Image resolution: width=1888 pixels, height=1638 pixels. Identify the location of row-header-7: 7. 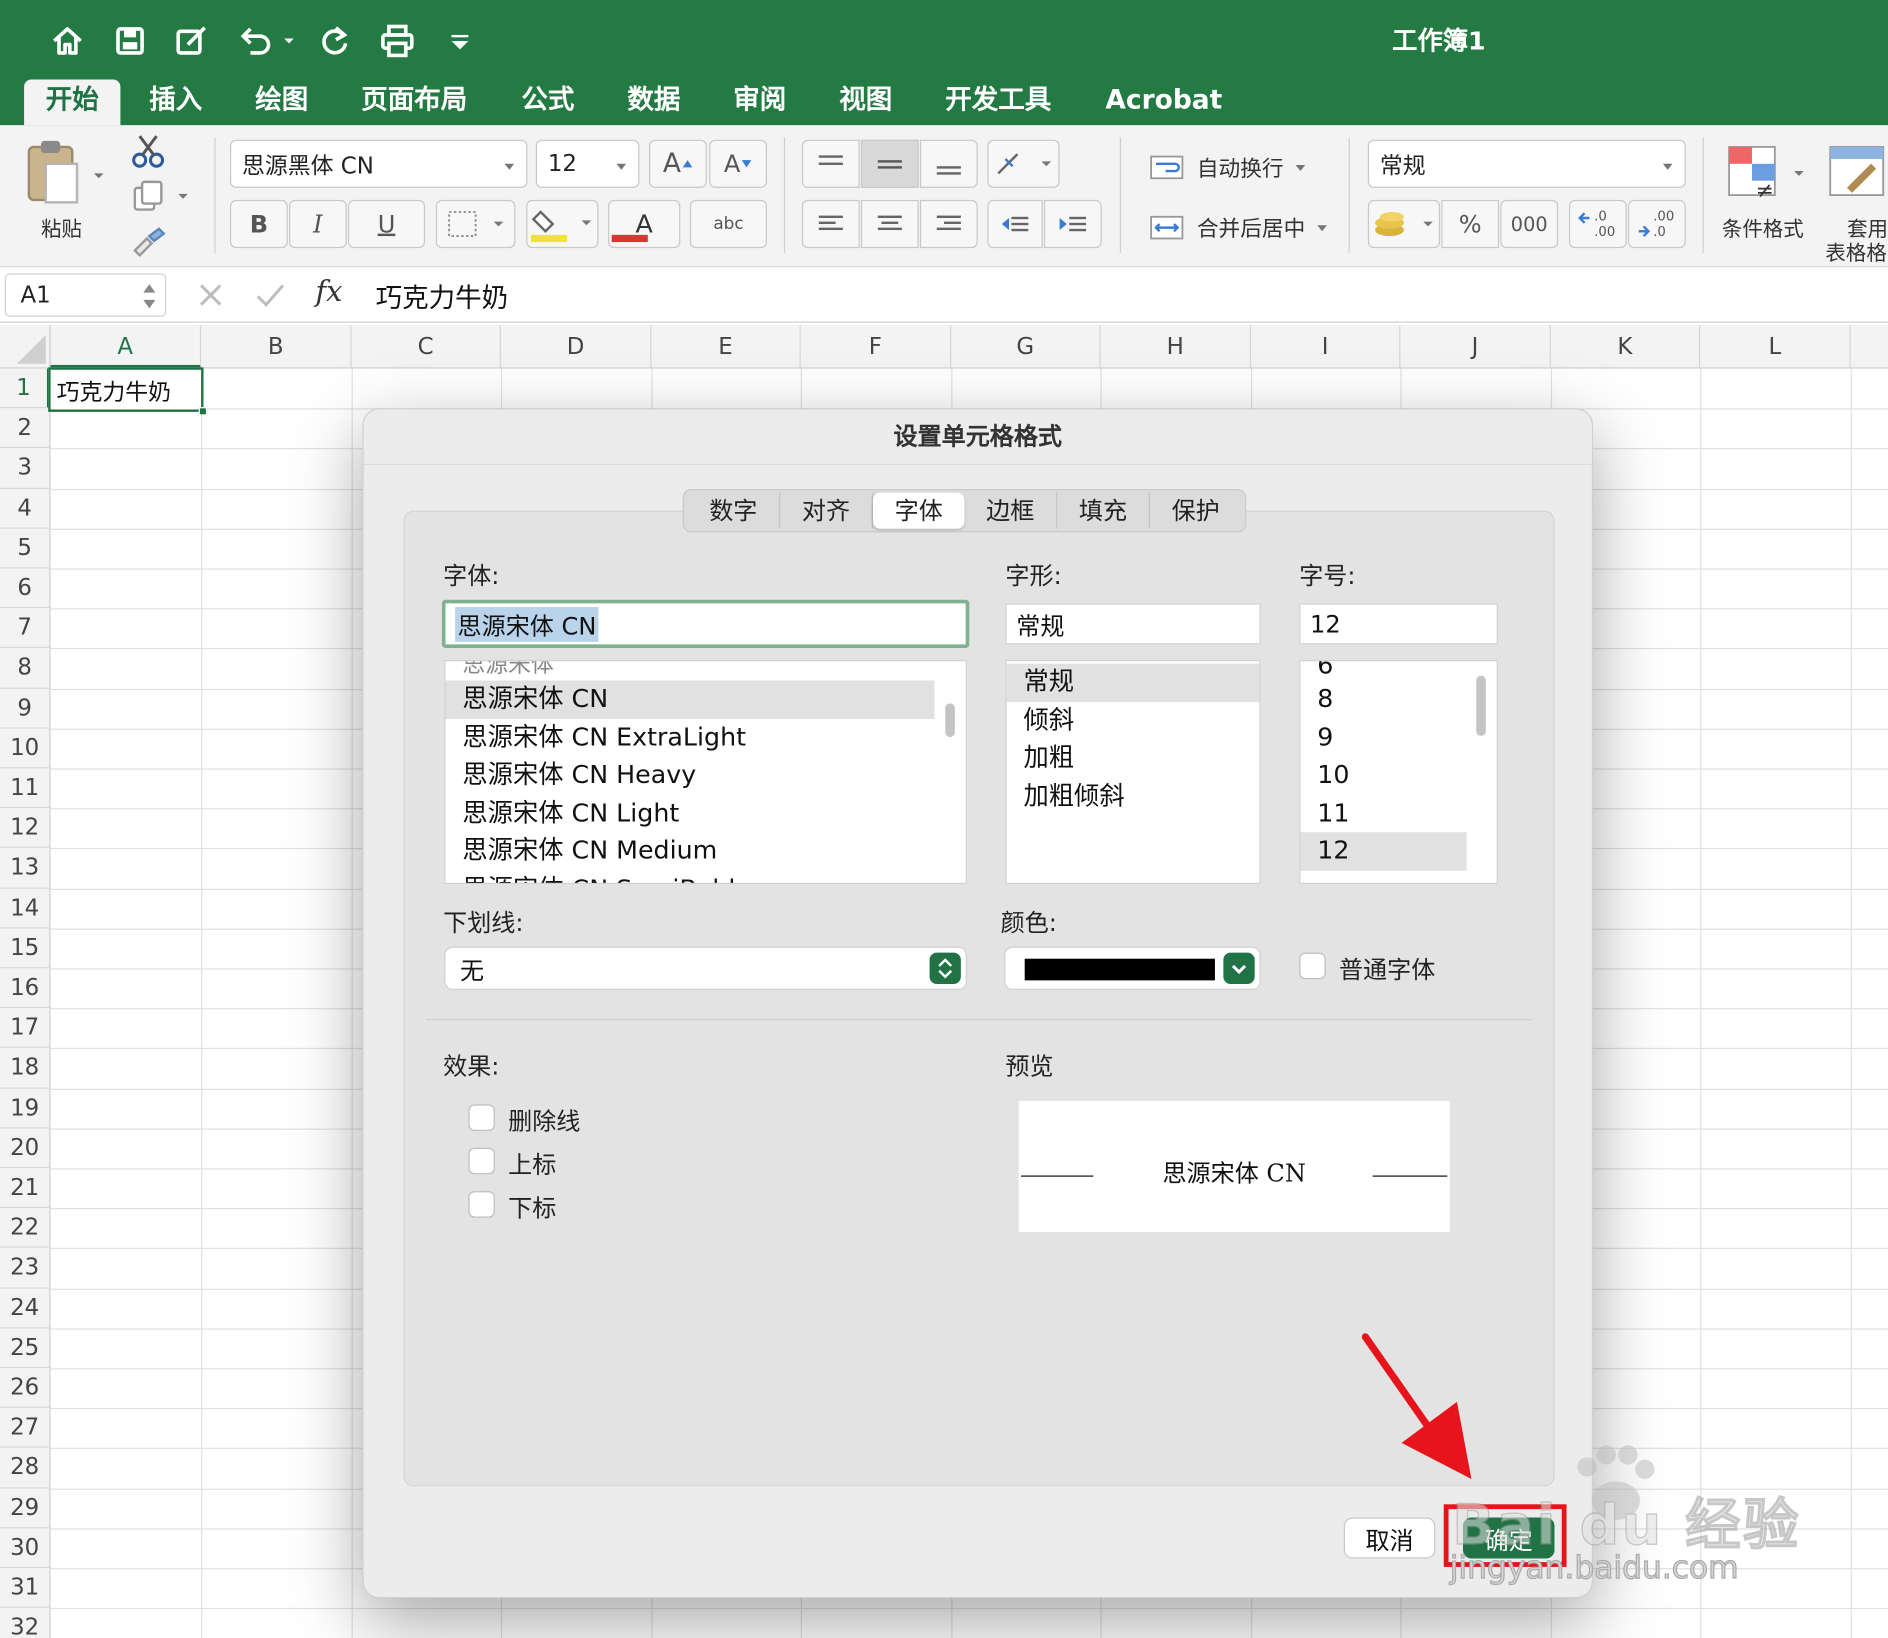
(25, 628).